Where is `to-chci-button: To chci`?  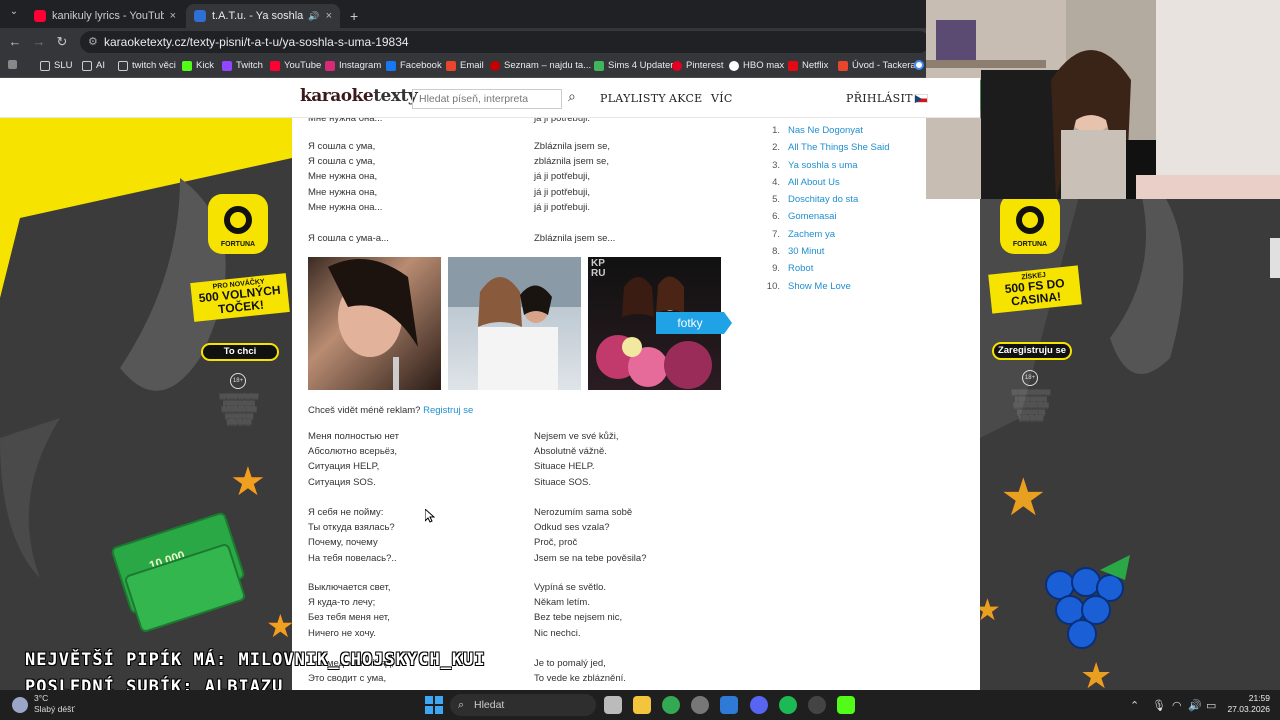 to-chci-button: To chci is located at coordinates (240, 352).